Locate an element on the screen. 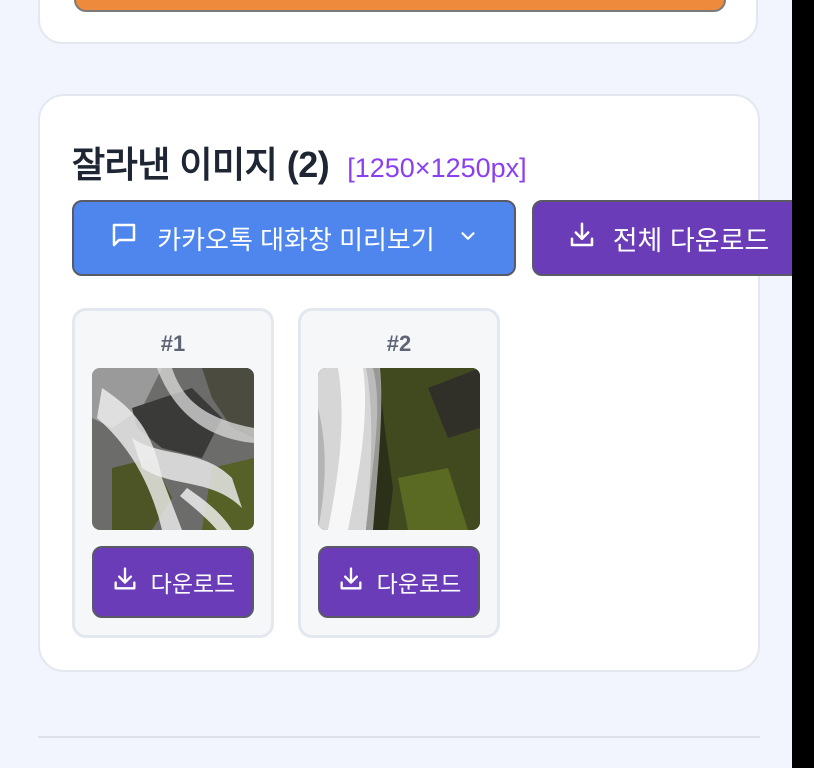 The height and width of the screenshot is (768, 814). download-all-label: 전체 다운로드 is located at coordinates (691, 240).